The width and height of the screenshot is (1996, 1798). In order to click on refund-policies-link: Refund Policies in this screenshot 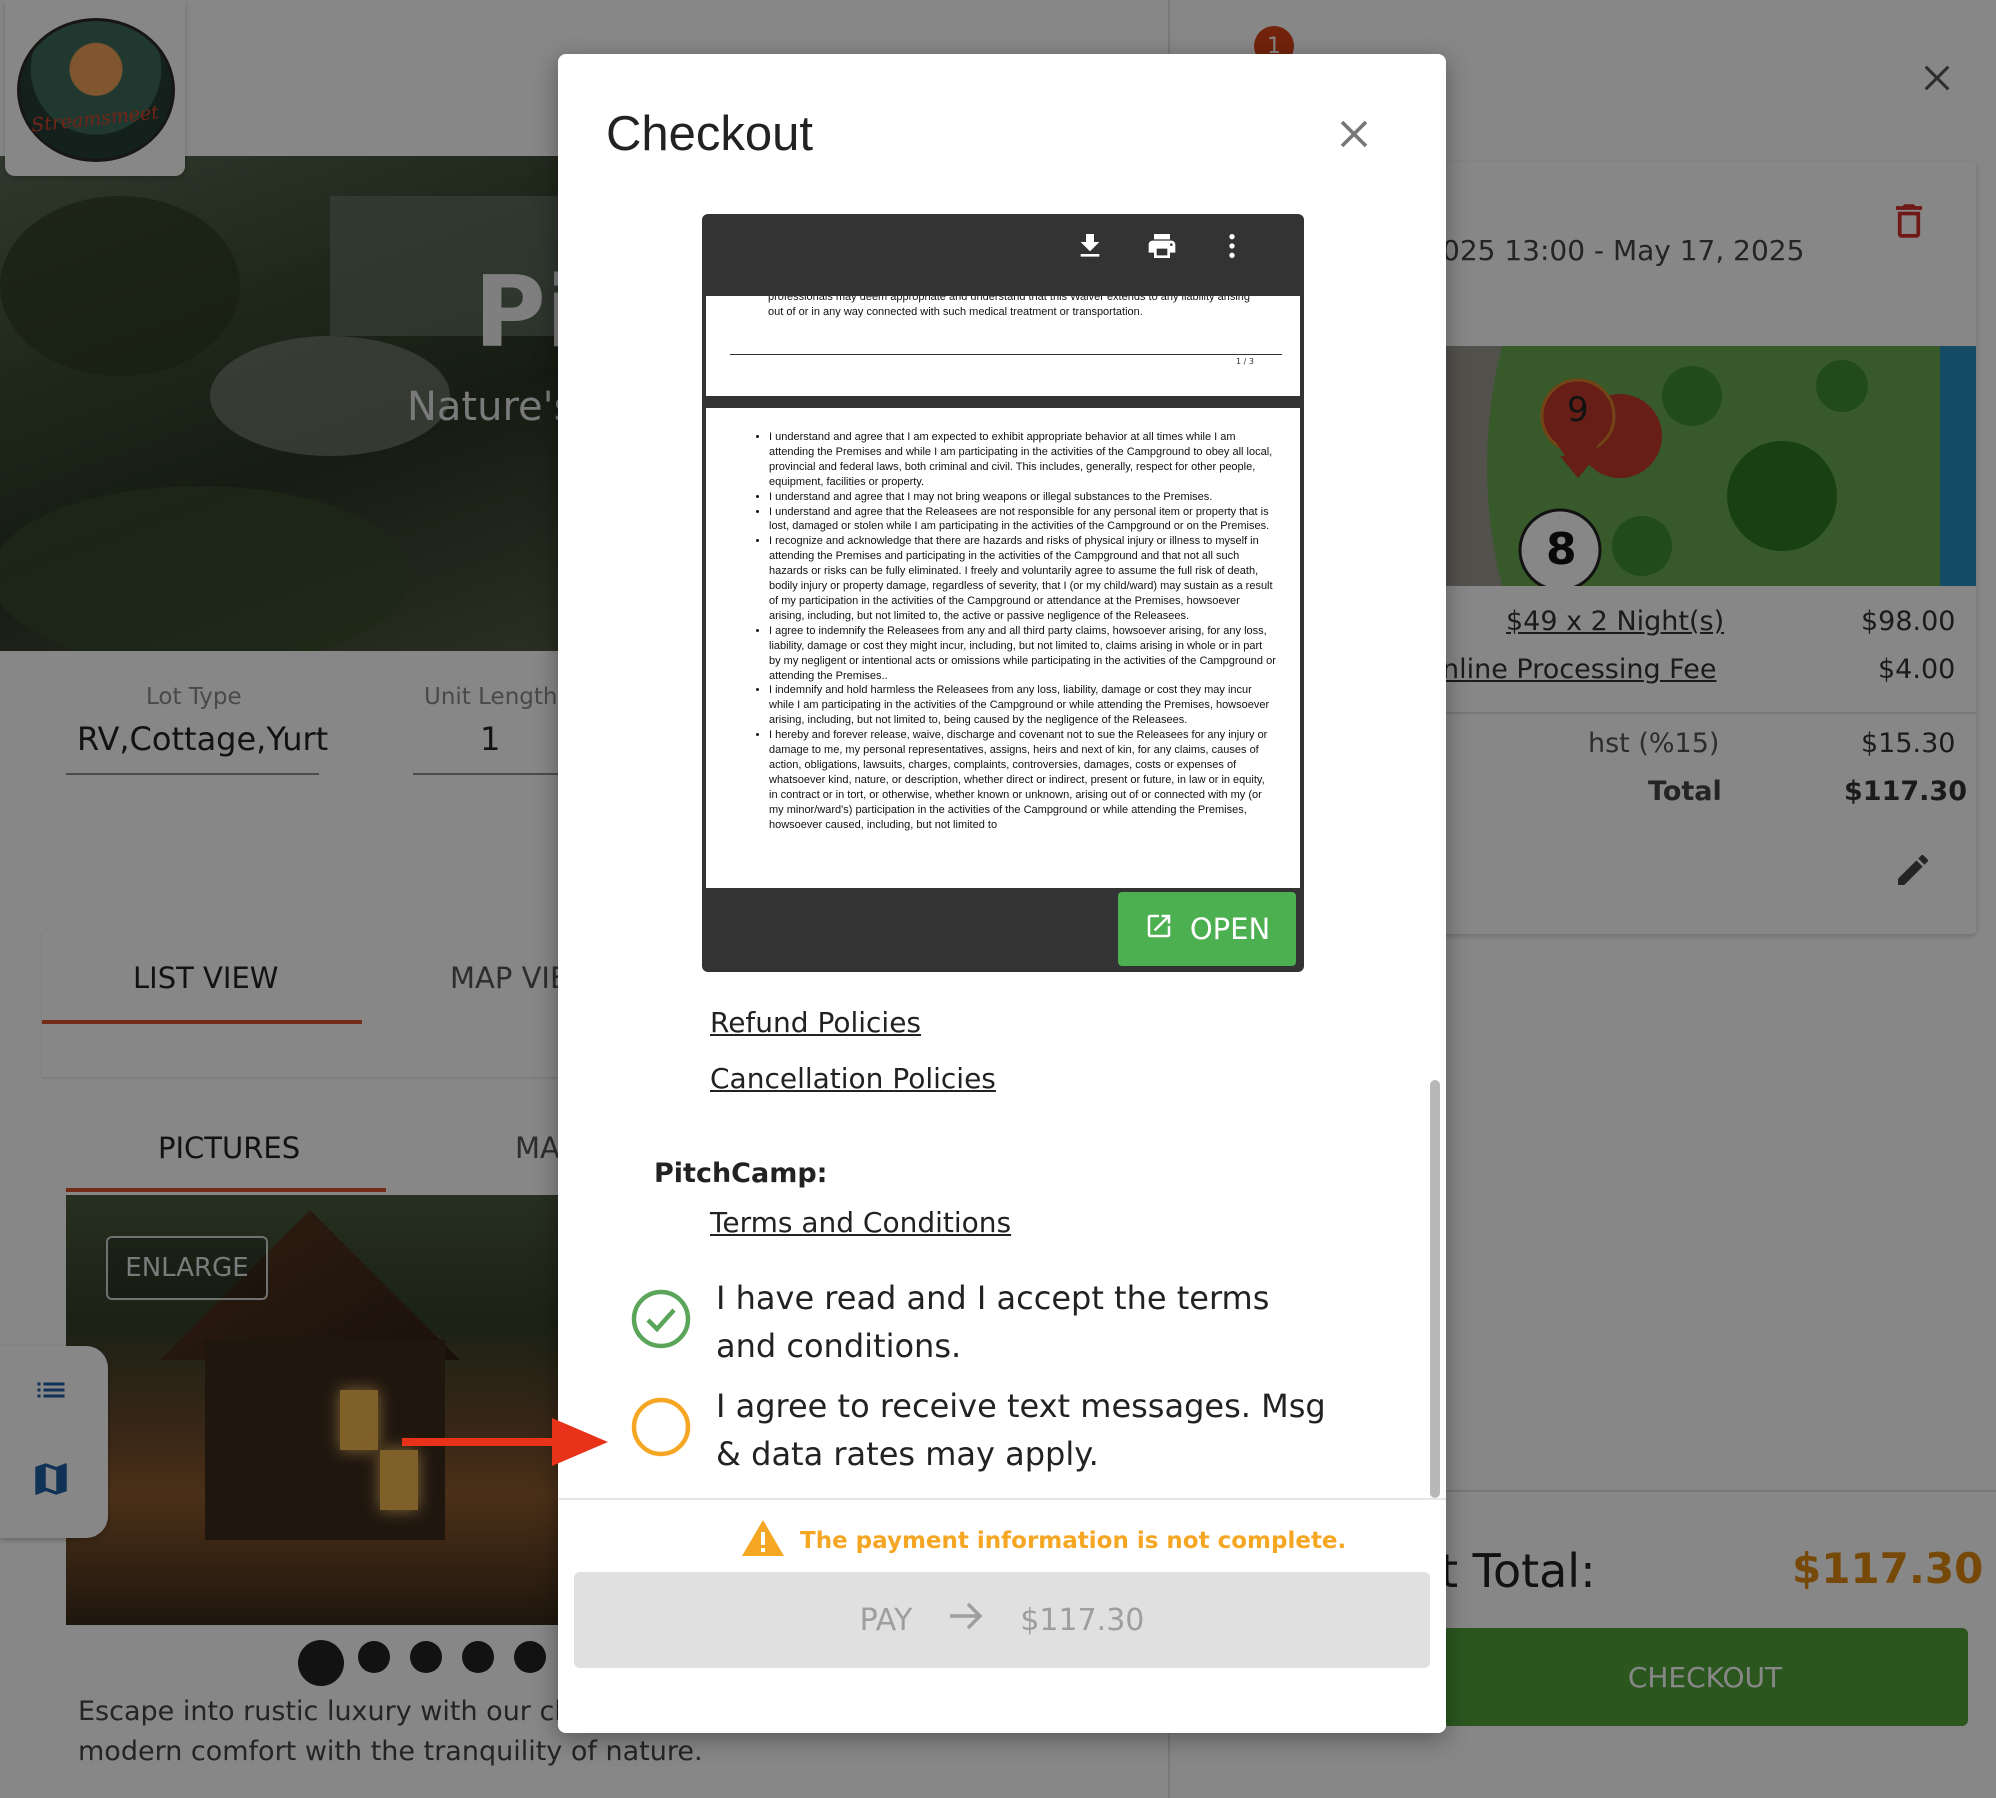, I will do `click(815, 1022)`.